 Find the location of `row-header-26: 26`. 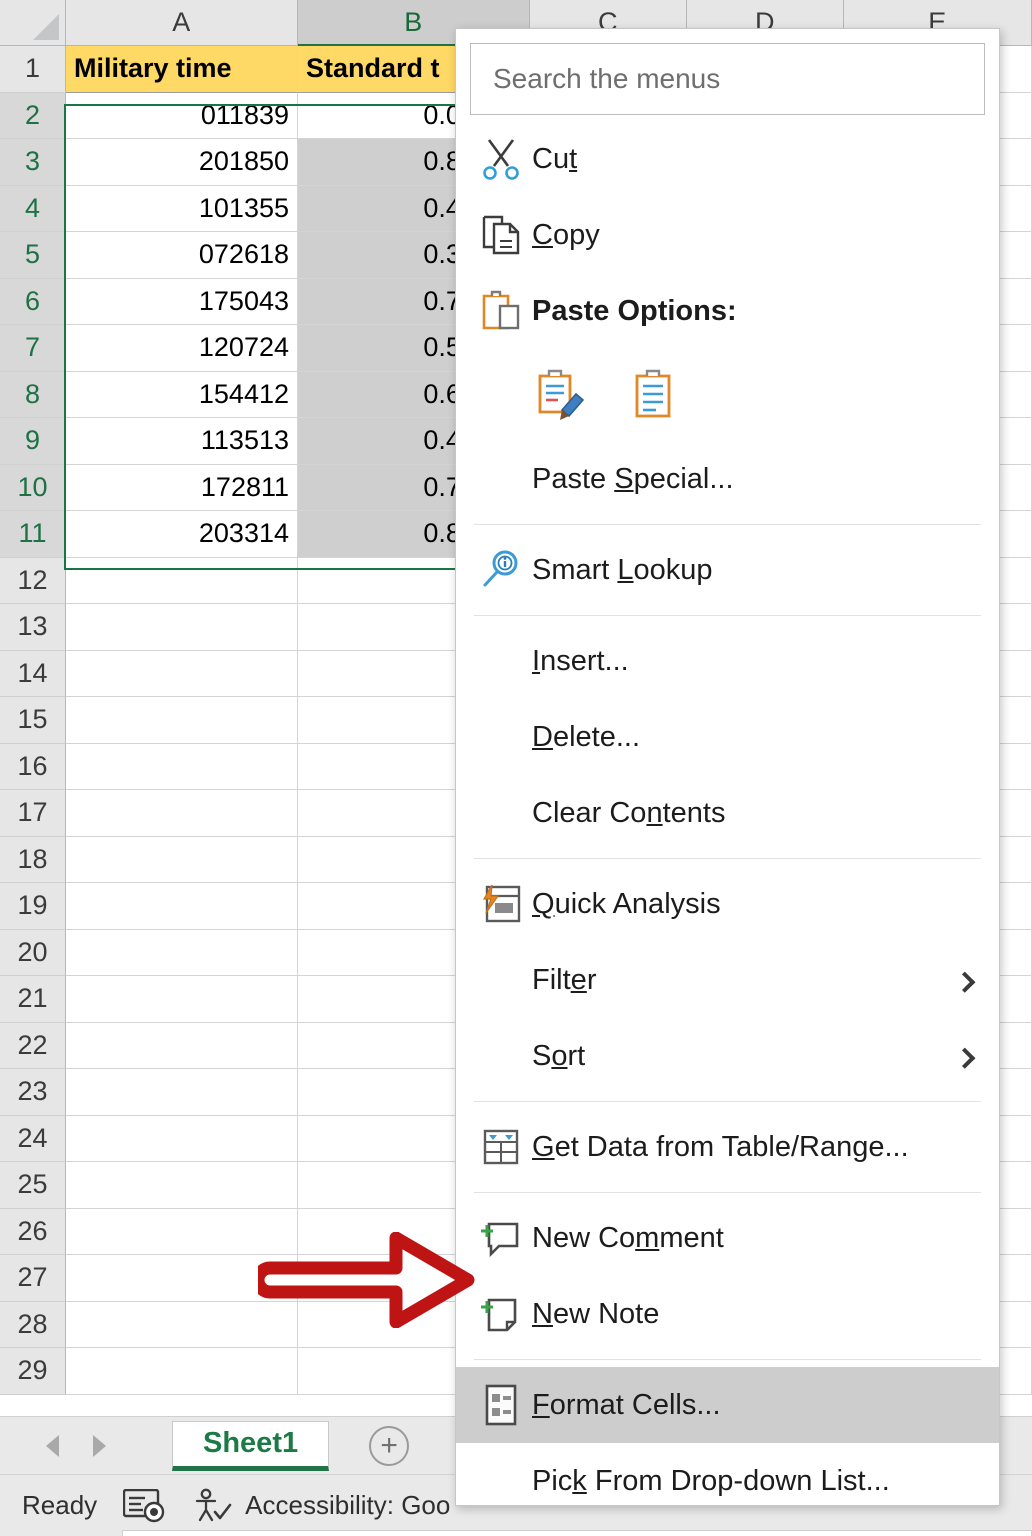

row-header-26: 26 is located at coordinates (33, 1231).